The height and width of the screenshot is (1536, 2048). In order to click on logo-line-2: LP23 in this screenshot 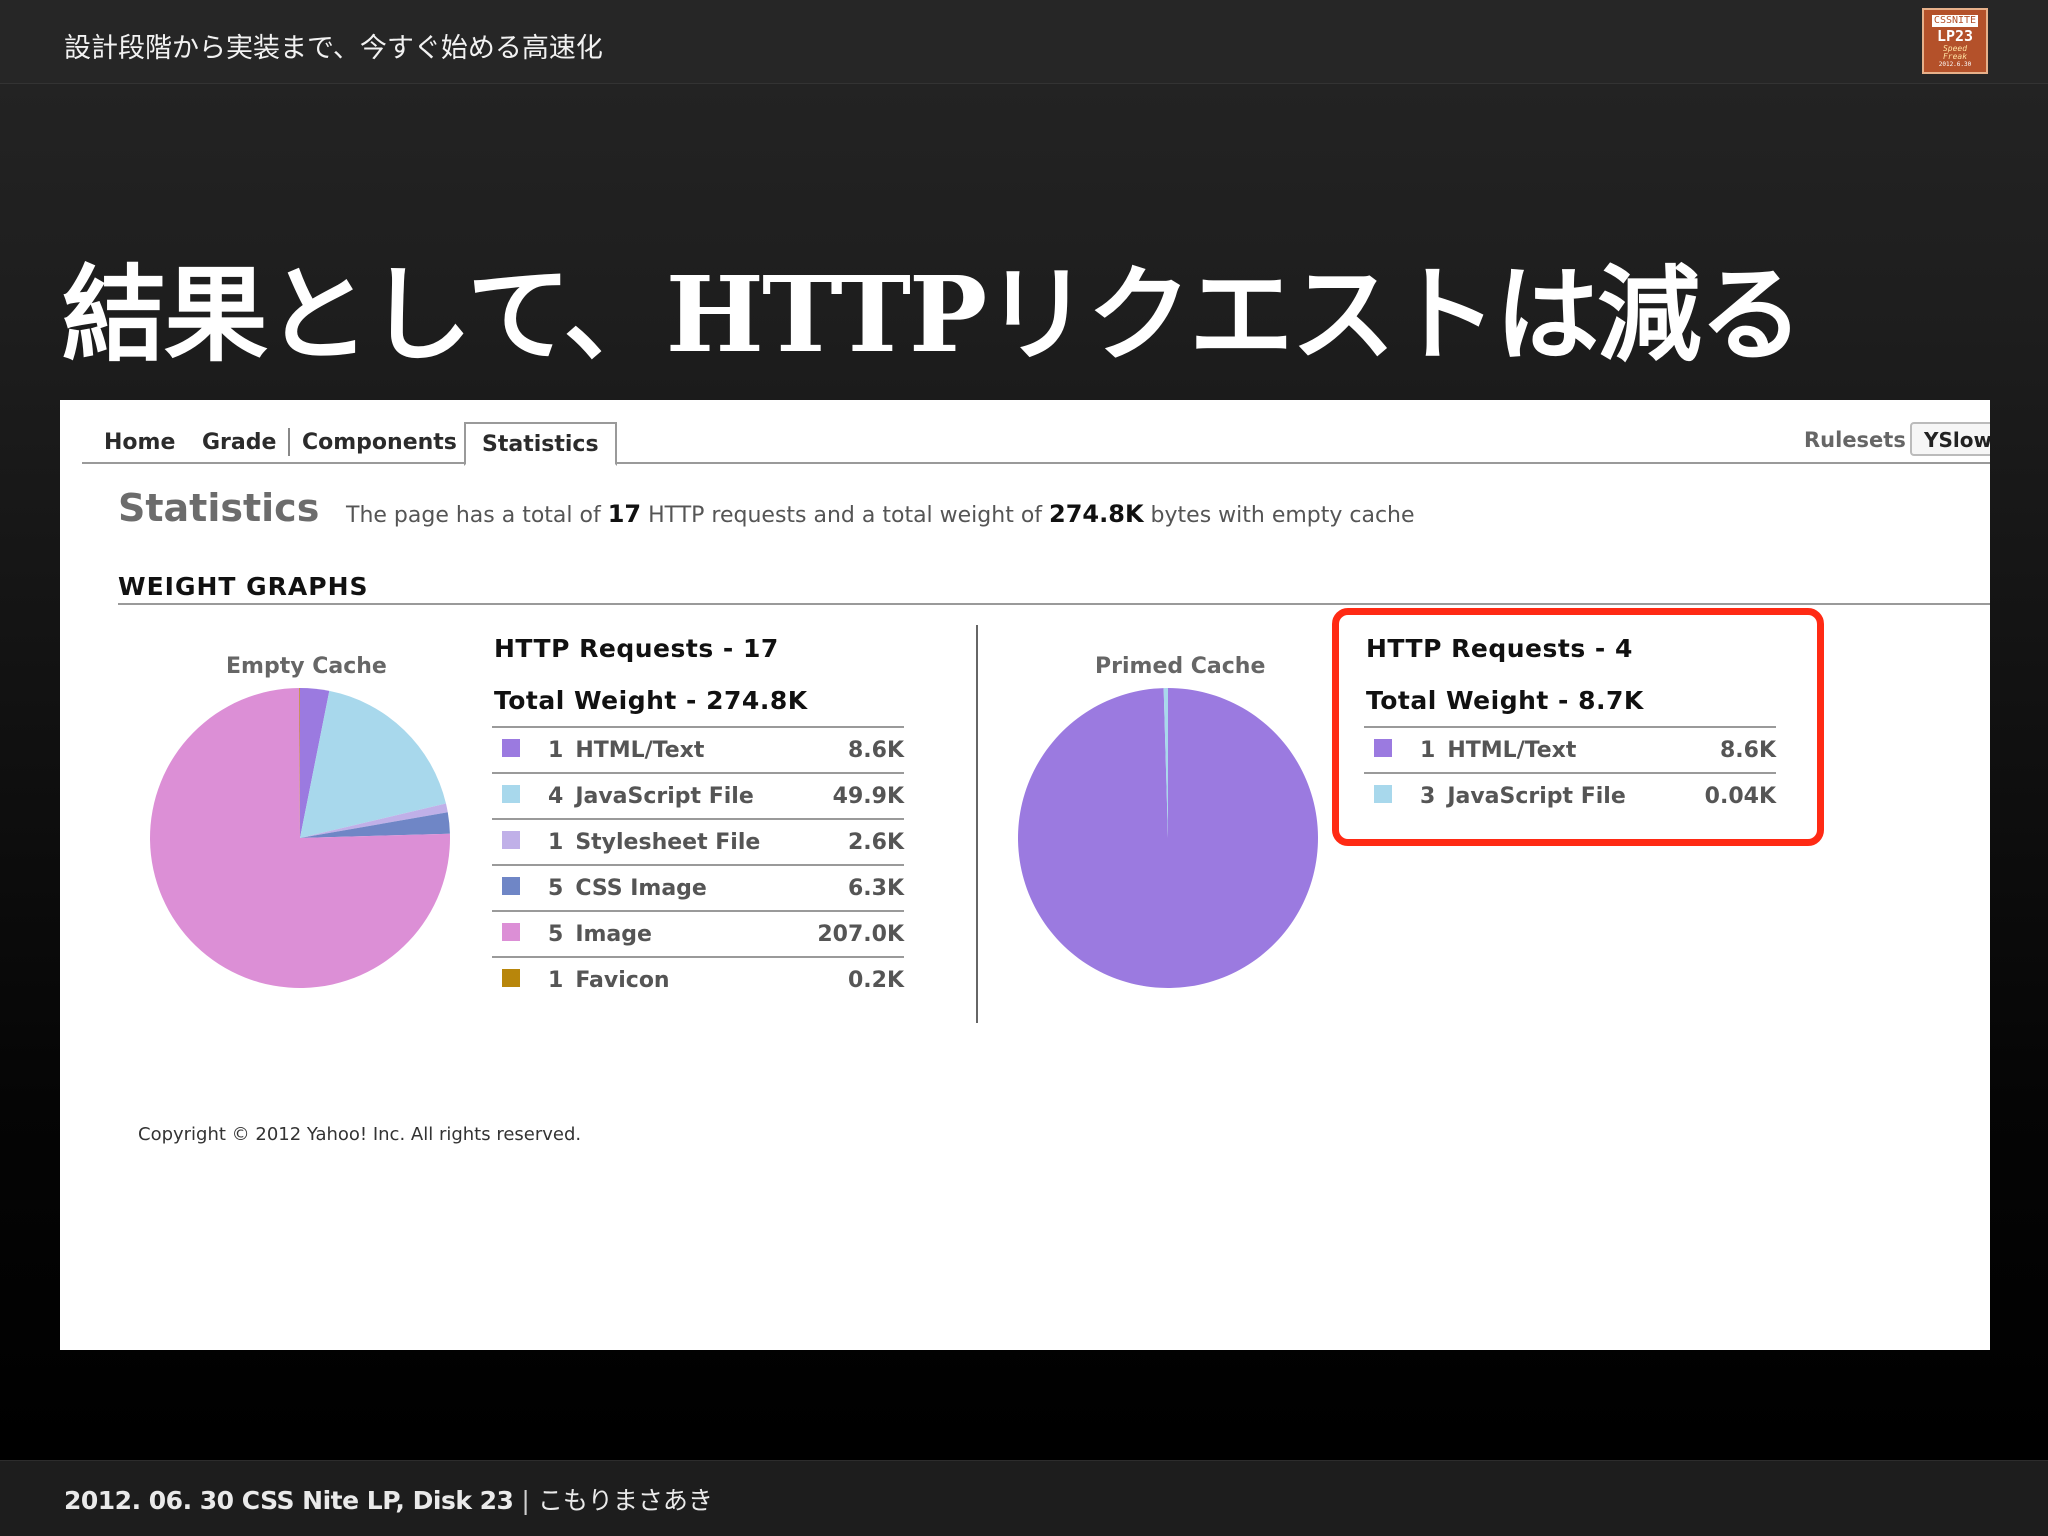, I will do `click(1955, 35)`.